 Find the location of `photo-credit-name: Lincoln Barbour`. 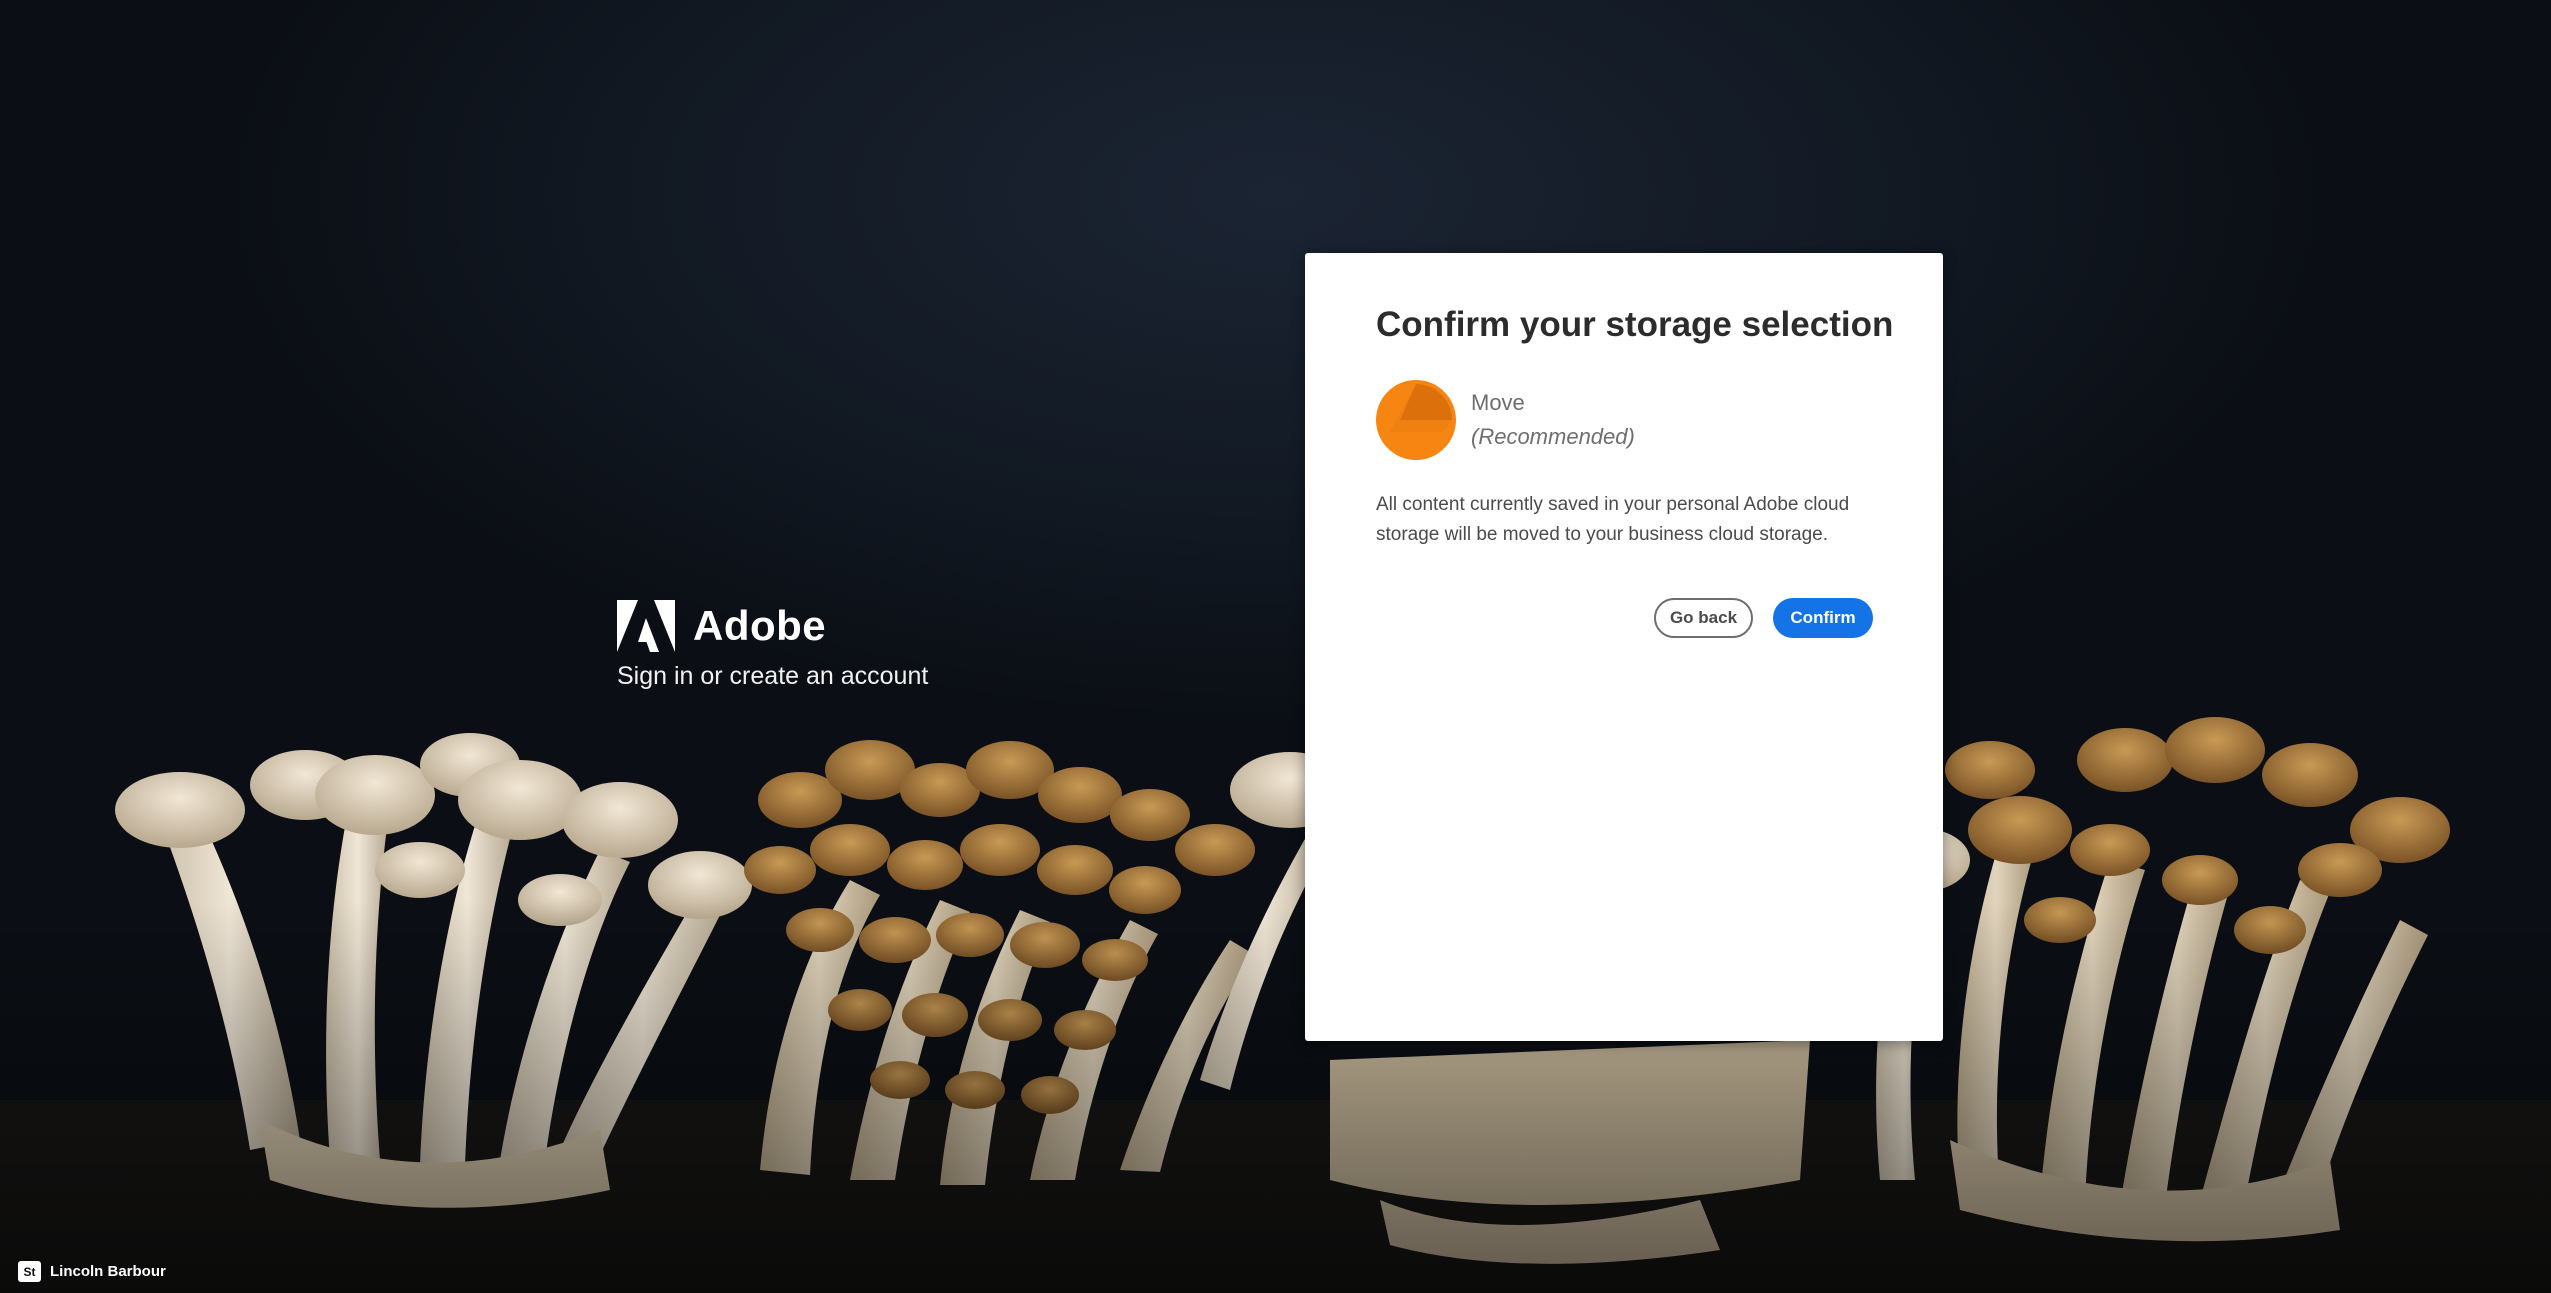

photo-credit-name: Lincoln Barbour is located at coordinates (108, 1271).